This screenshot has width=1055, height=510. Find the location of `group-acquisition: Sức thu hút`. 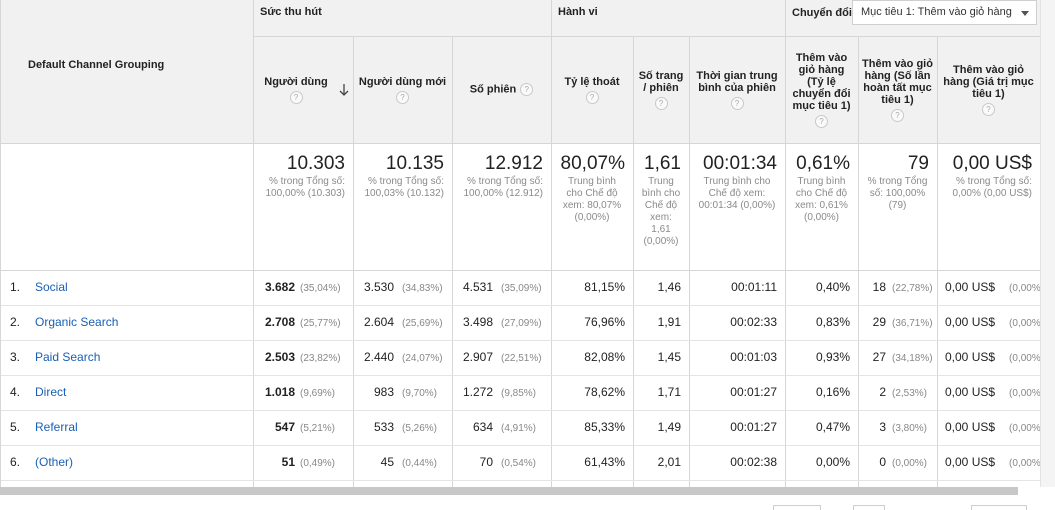

group-acquisition: Sức thu hút is located at coordinates (291, 12).